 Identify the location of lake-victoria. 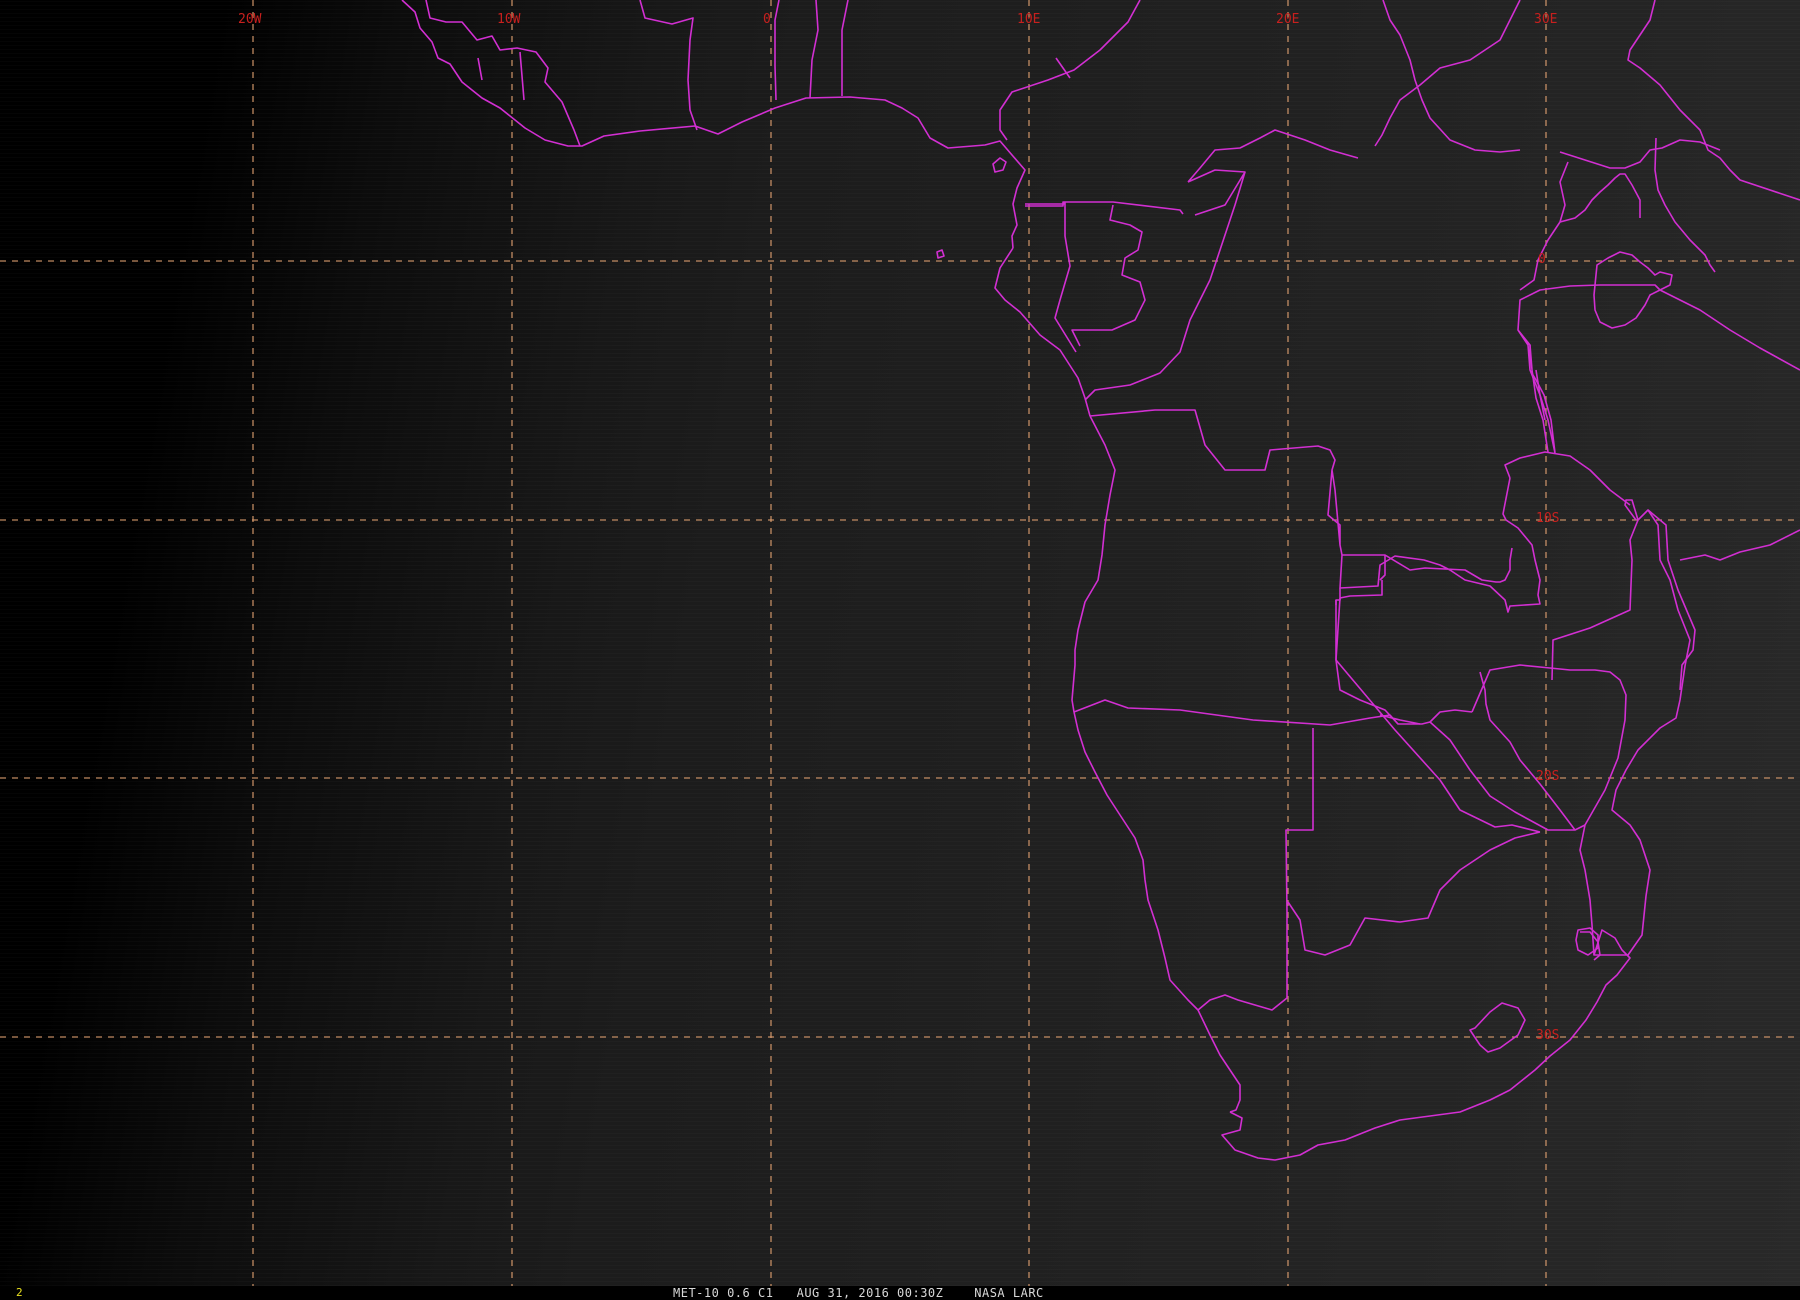
(1633, 290).